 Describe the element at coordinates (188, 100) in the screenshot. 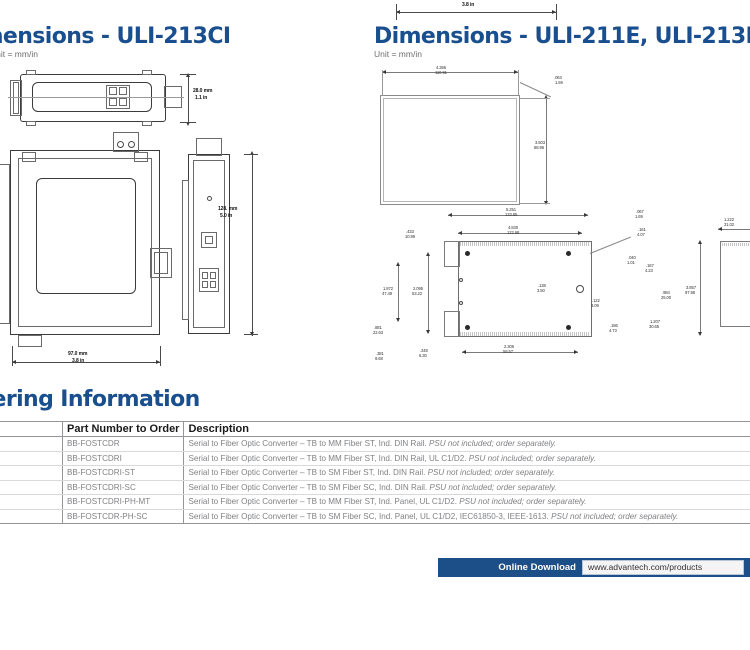

I see `top-view-height-dim-line` at that location.